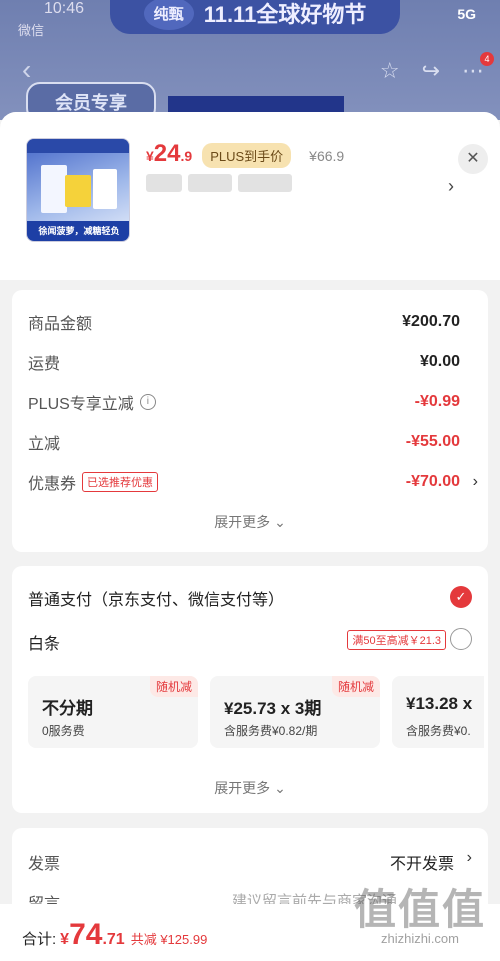  What do you see at coordinates (44, 864) in the screenshot?
I see `invoice-label: 发票` at bounding box center [44, 864].